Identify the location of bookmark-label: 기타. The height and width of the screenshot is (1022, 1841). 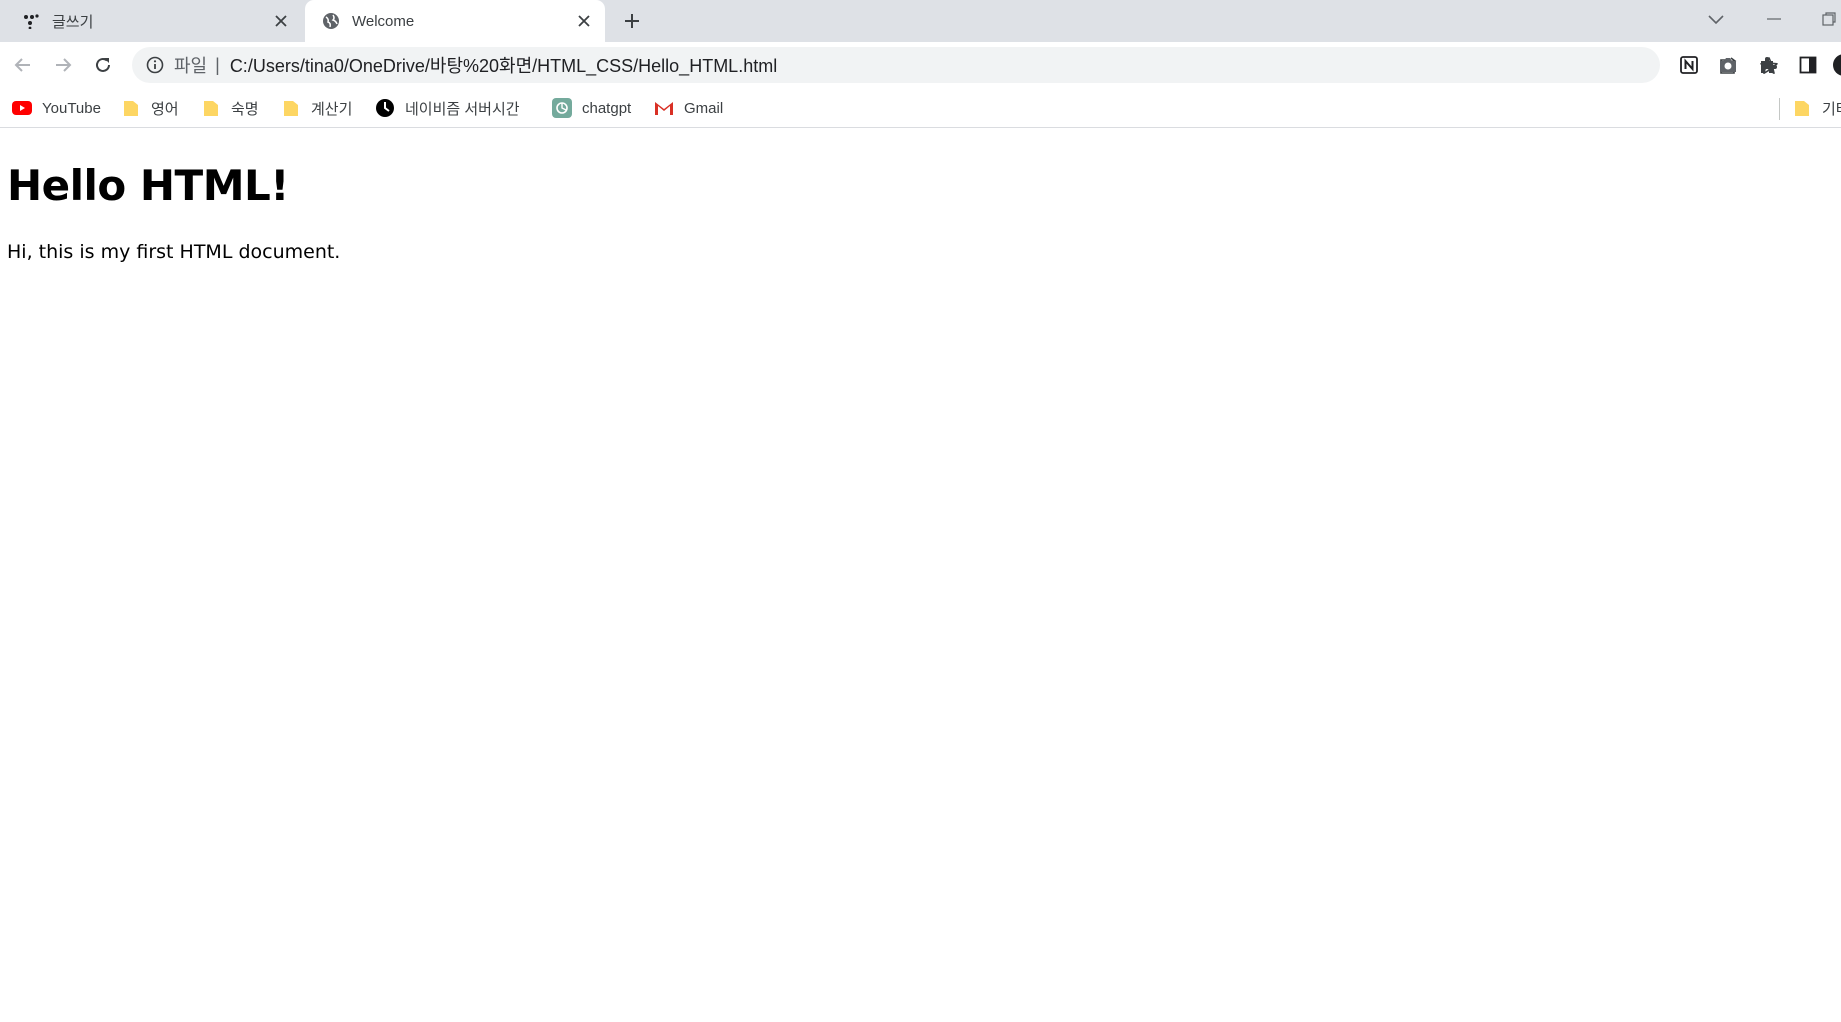
(1831, 109).